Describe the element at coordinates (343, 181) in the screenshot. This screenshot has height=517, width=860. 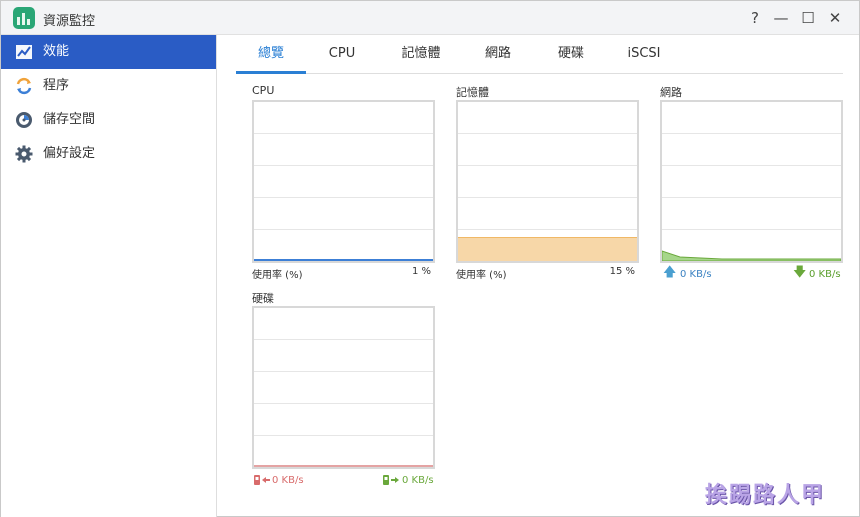
I see `cpu-usage-chart` at that location.